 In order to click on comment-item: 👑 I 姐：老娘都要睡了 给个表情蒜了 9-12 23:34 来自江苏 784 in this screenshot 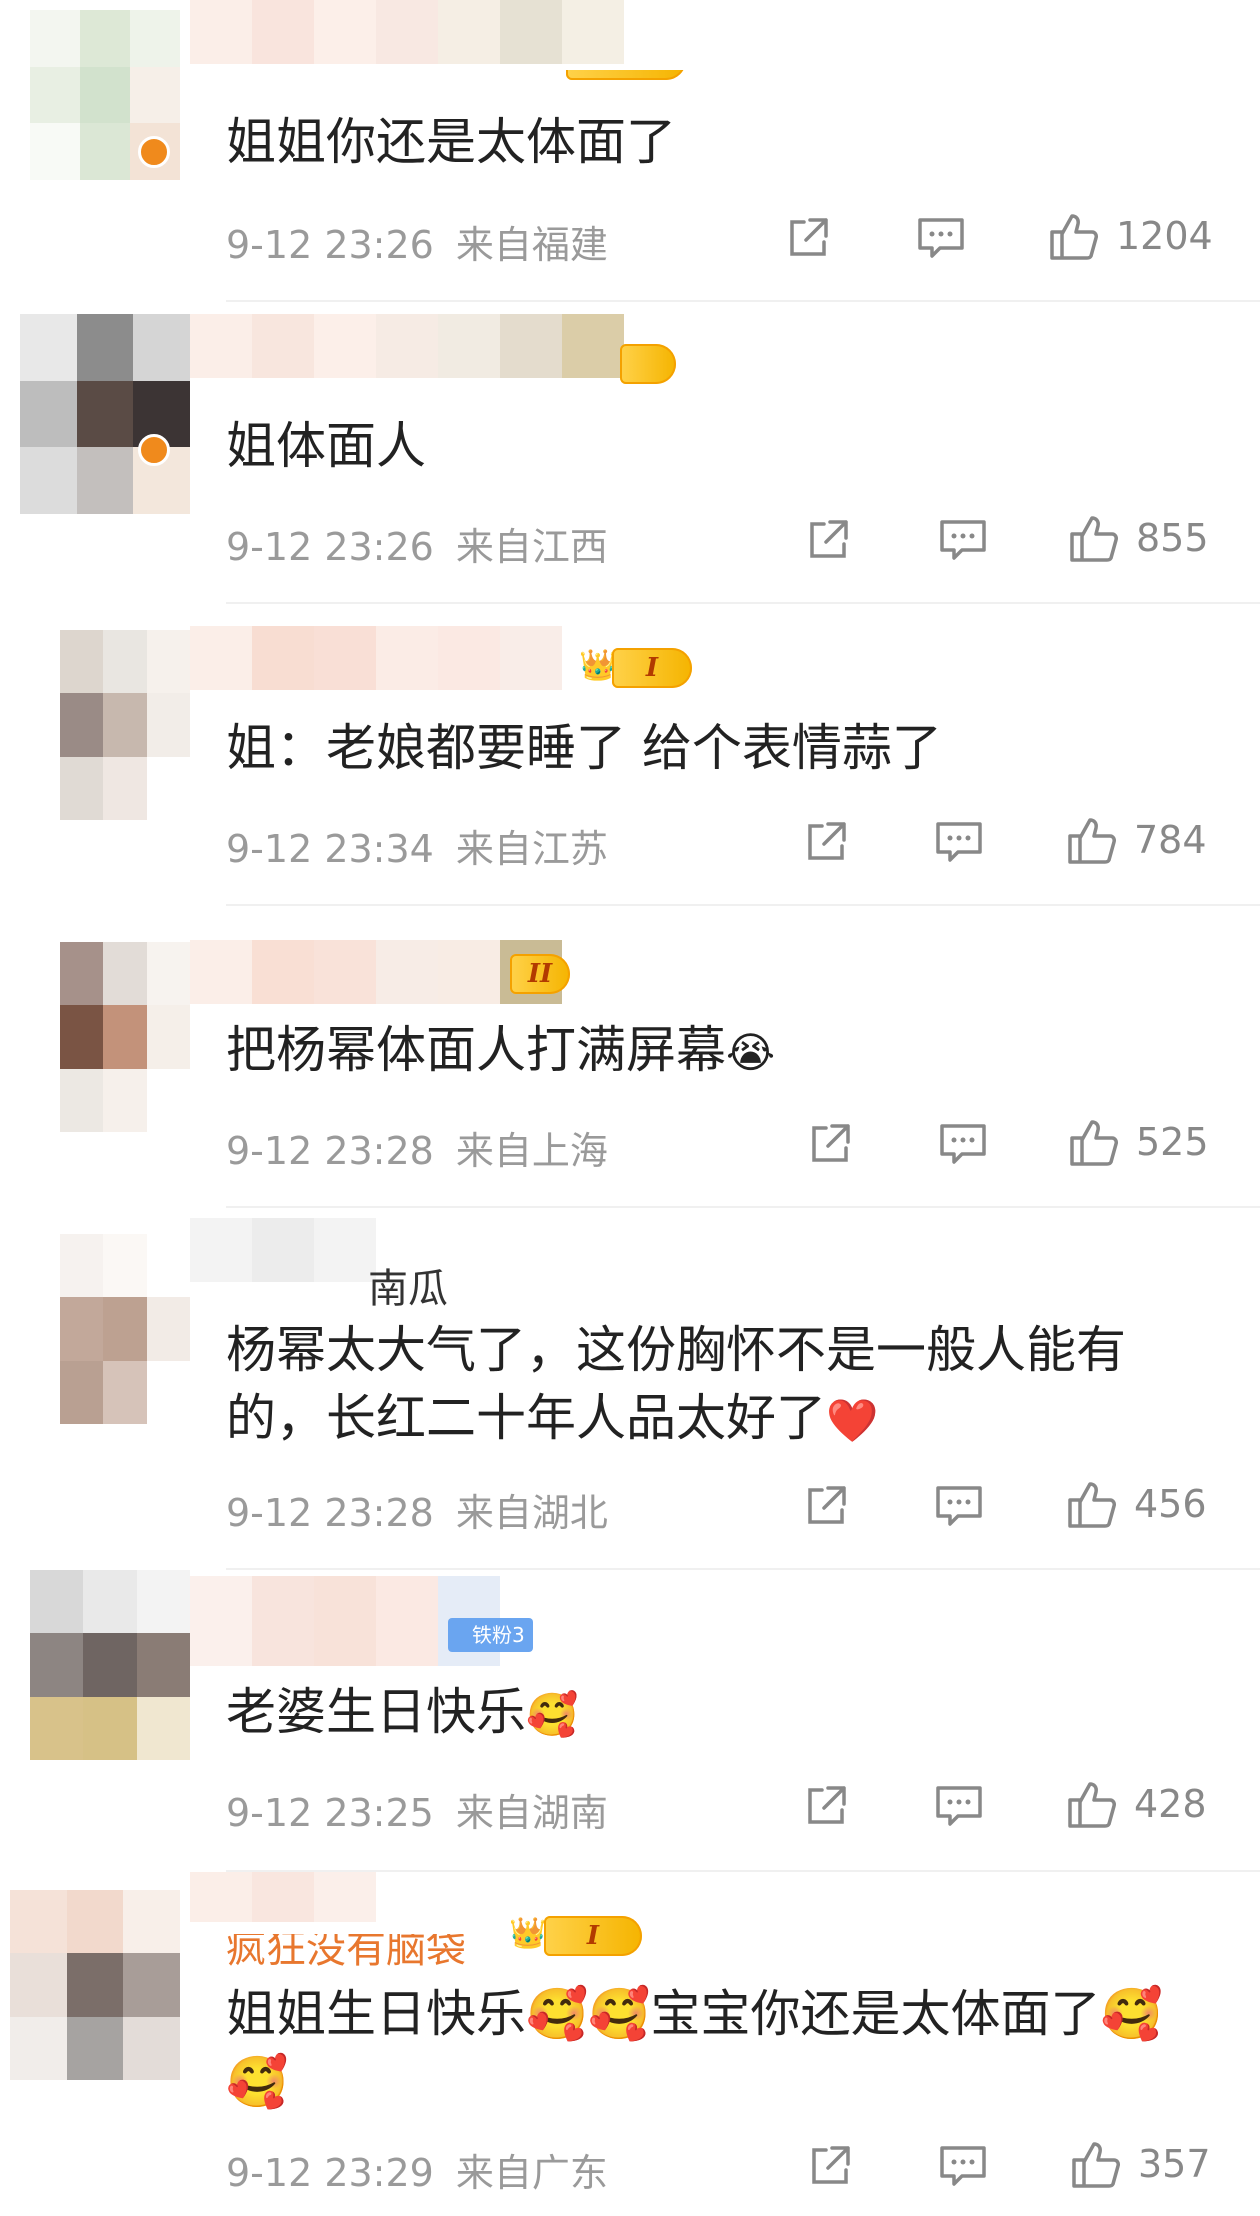, I will do `click(630, 755)`.